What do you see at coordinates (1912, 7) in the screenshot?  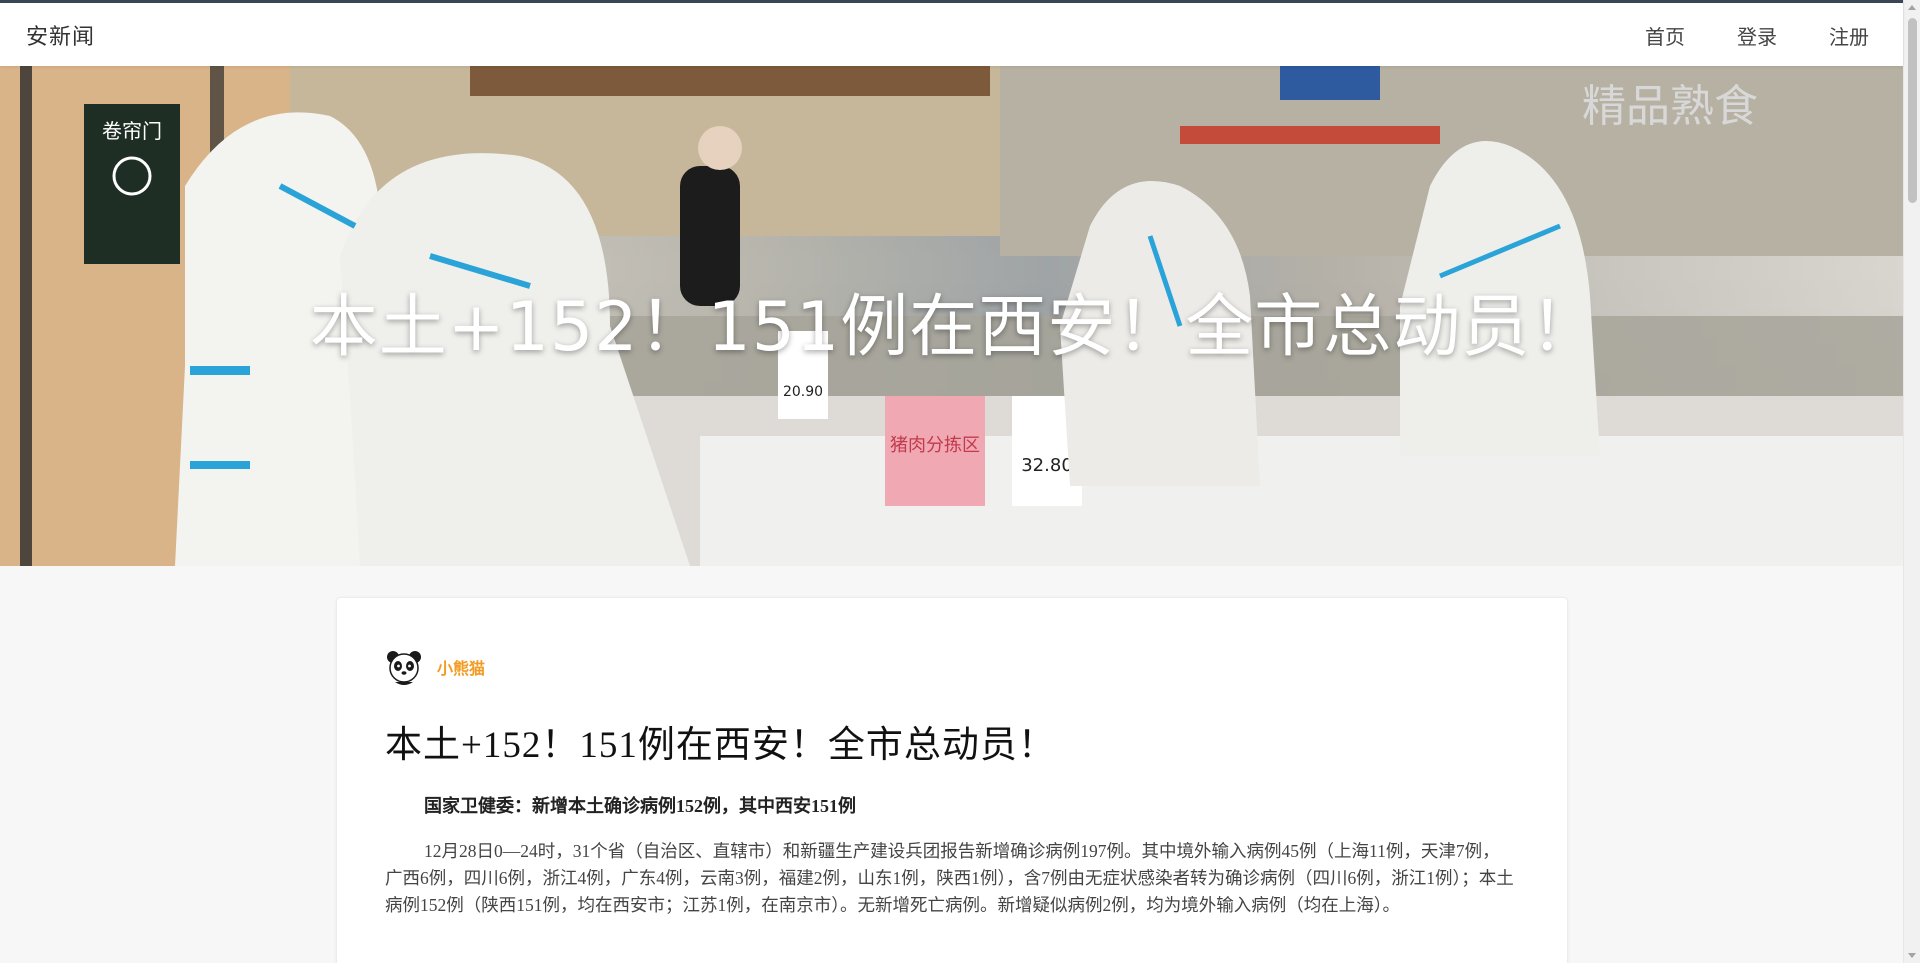 I see `scroll-up-arrow-icon` at bounding box center [1912, 7].